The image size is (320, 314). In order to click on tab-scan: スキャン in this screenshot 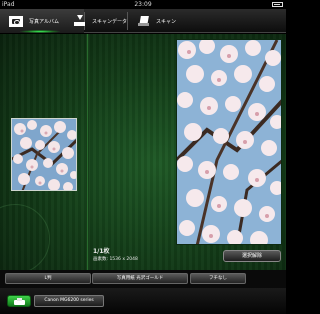, I will do `click(168, 21)`.